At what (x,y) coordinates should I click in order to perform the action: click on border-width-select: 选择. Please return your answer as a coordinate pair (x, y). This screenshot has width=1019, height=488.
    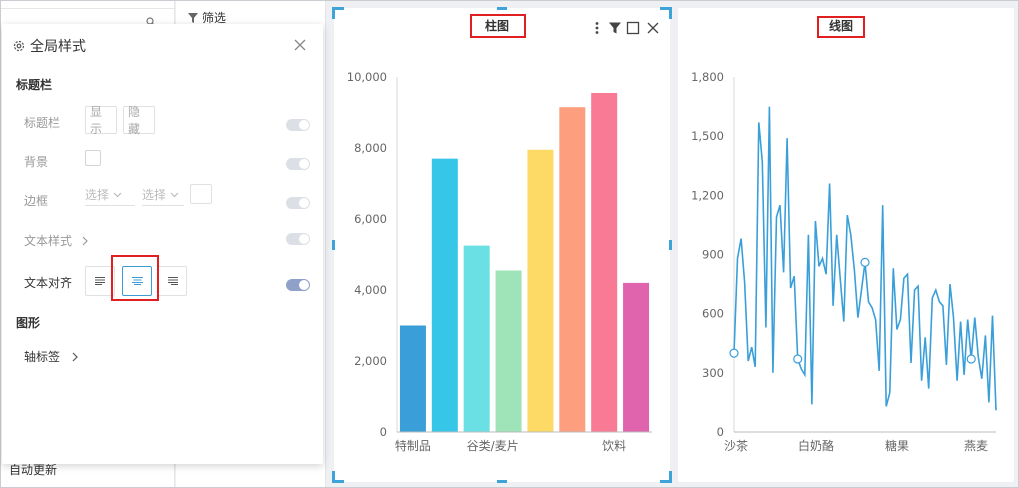
    Looking at the image, I should click on (163, 195).